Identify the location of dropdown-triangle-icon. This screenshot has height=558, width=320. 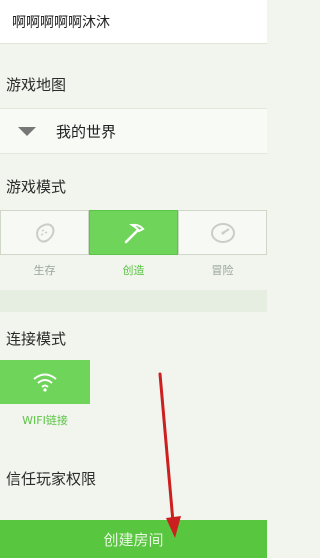
(27, 131).